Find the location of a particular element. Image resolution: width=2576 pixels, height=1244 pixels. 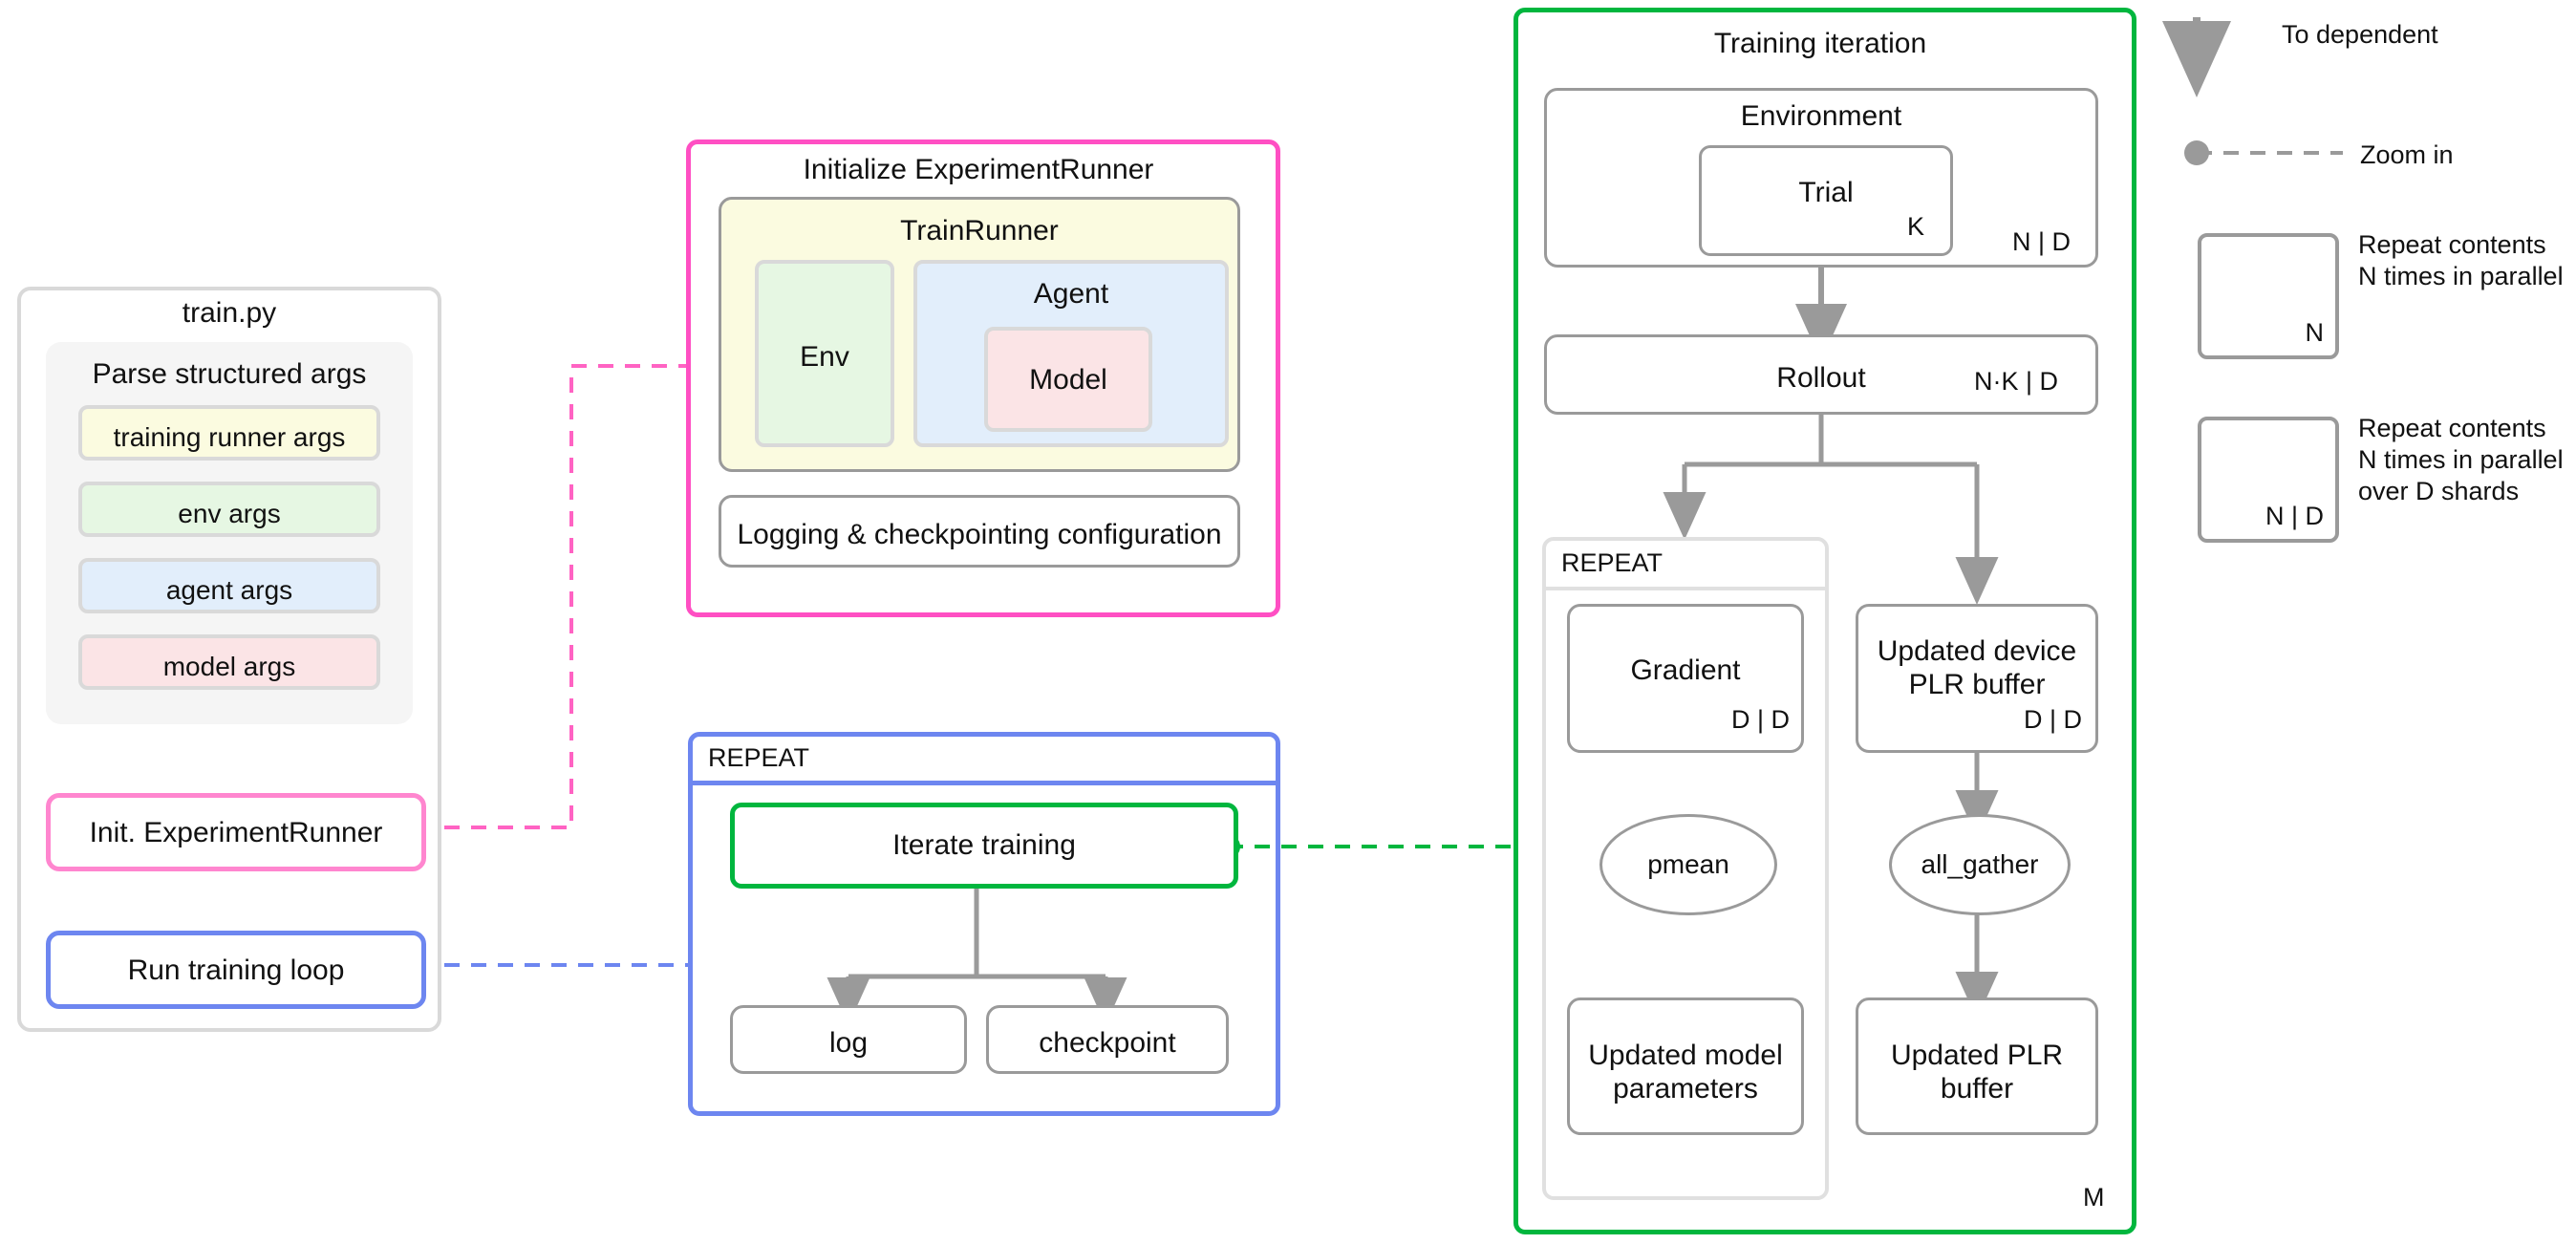

updated-model-parameters-block: Updated model parameters is located at coordinates (1685, 1066).